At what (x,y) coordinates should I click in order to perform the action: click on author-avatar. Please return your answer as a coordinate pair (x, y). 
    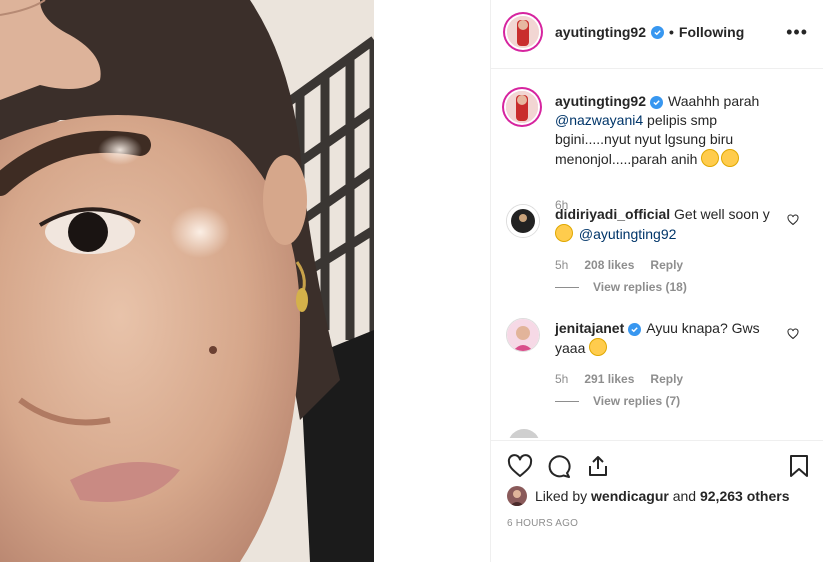
    Looking at the image, I should click on (523, 32).